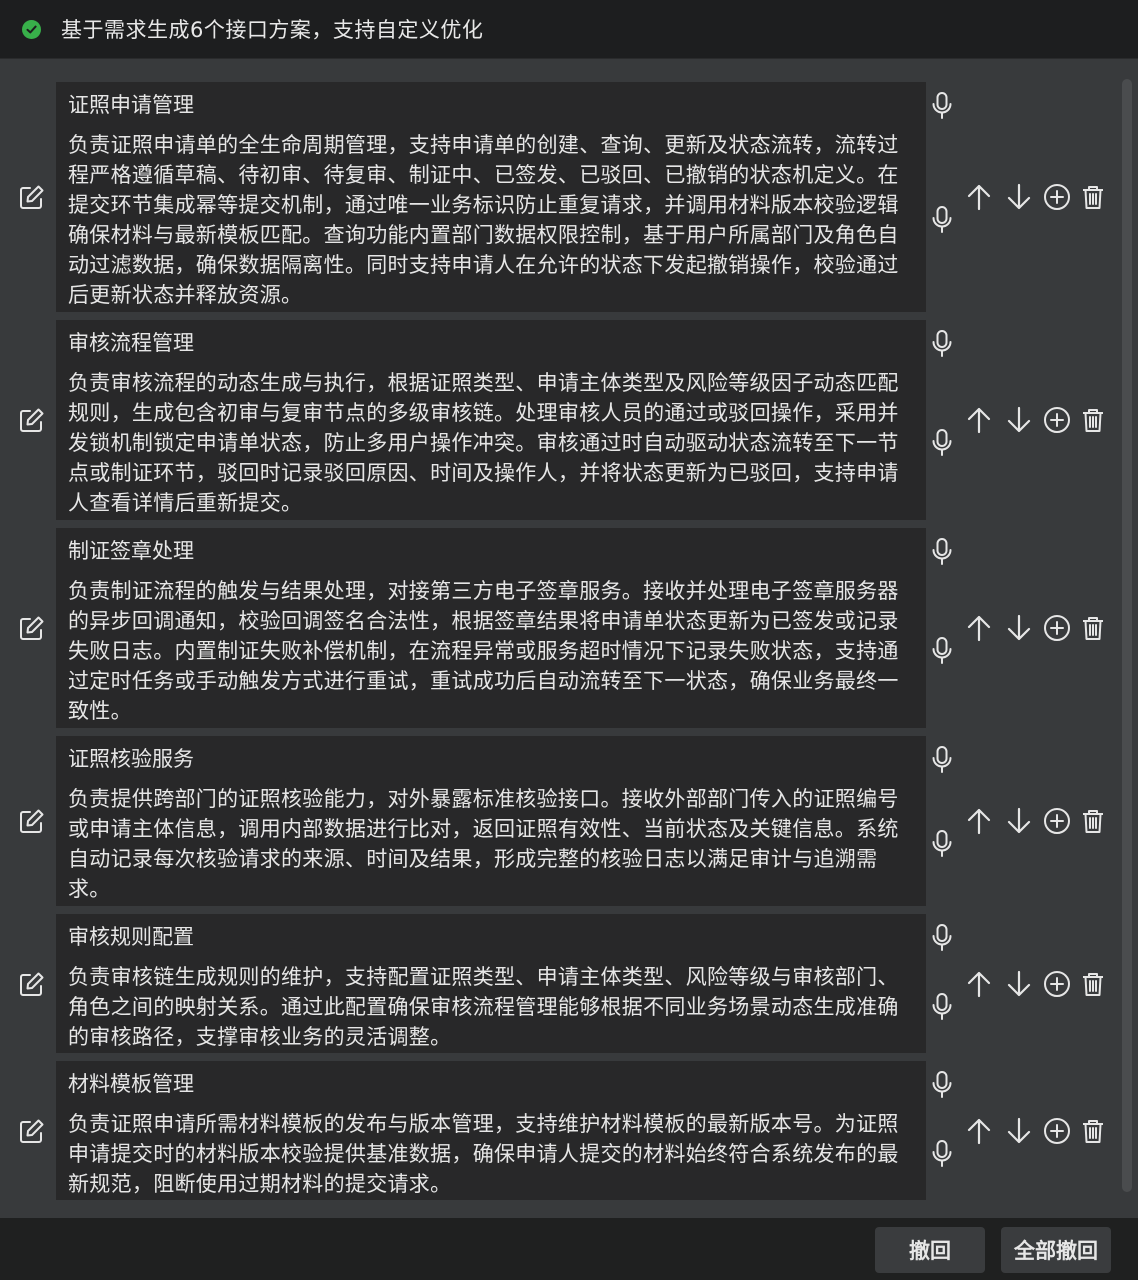  What do you see at coordinates (491, 554) in the screenshot?
I see `plan-title: 制证签章处理` at bounding box center [491, 554].